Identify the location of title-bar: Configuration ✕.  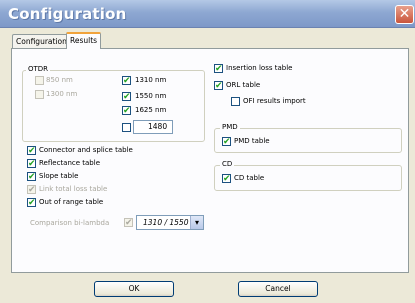
(207, 14).